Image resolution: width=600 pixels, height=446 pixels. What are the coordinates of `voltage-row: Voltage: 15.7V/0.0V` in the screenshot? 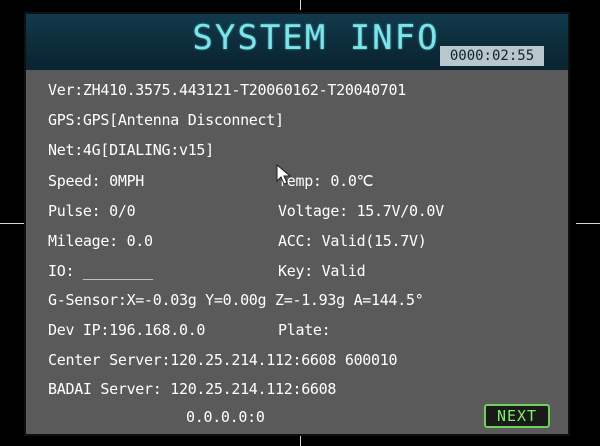 It's located at (361, 211).